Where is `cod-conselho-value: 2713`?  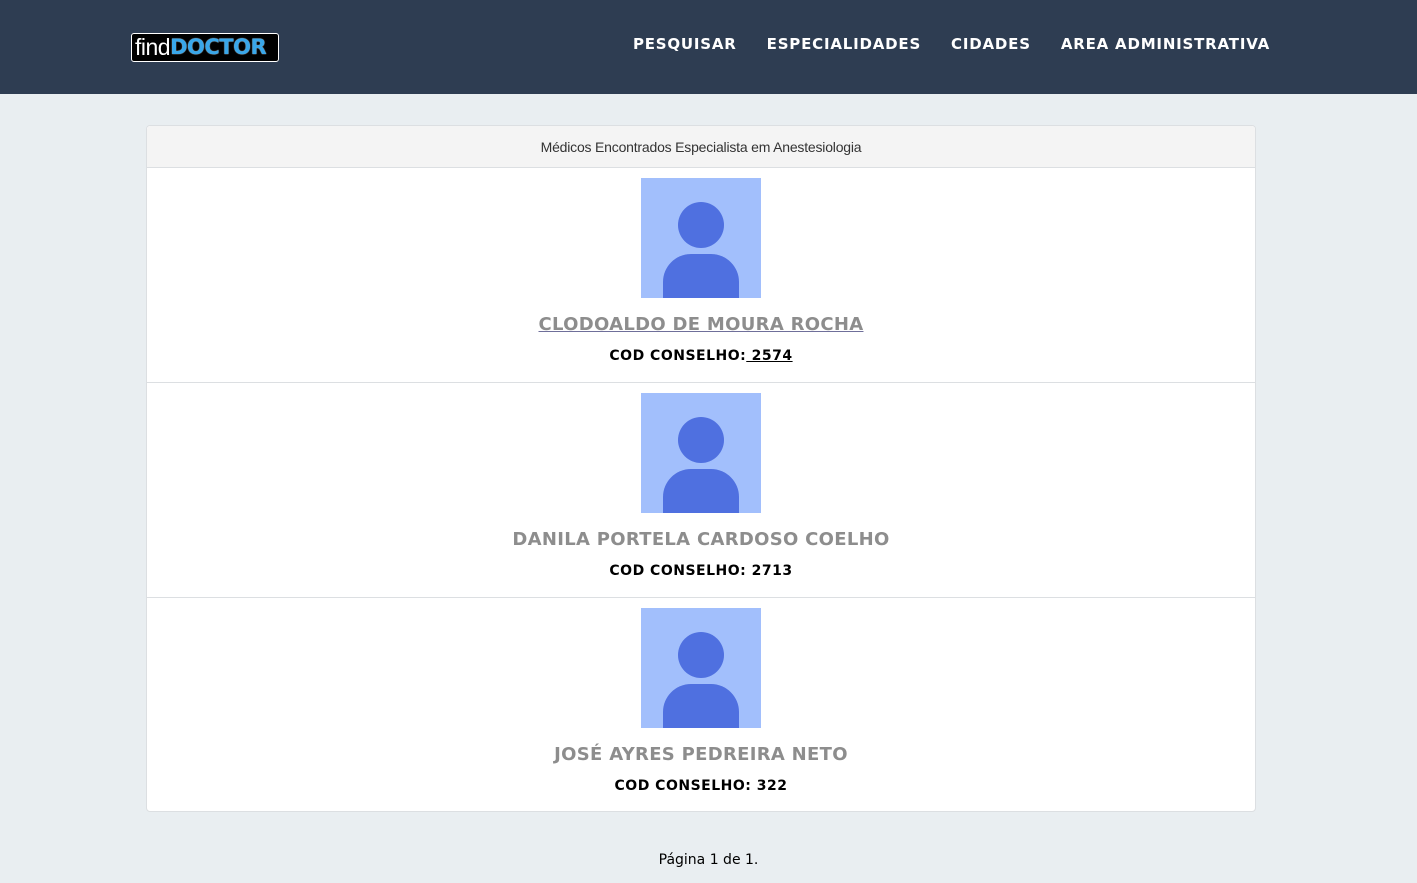
cod-conselho-value: 2713 is located at coordinates (769, 571).